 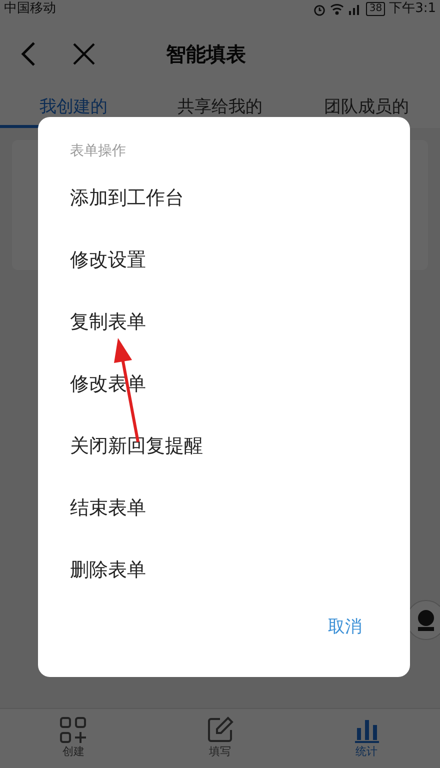 I want to click on edit-icon, so click(x=220, y=730).